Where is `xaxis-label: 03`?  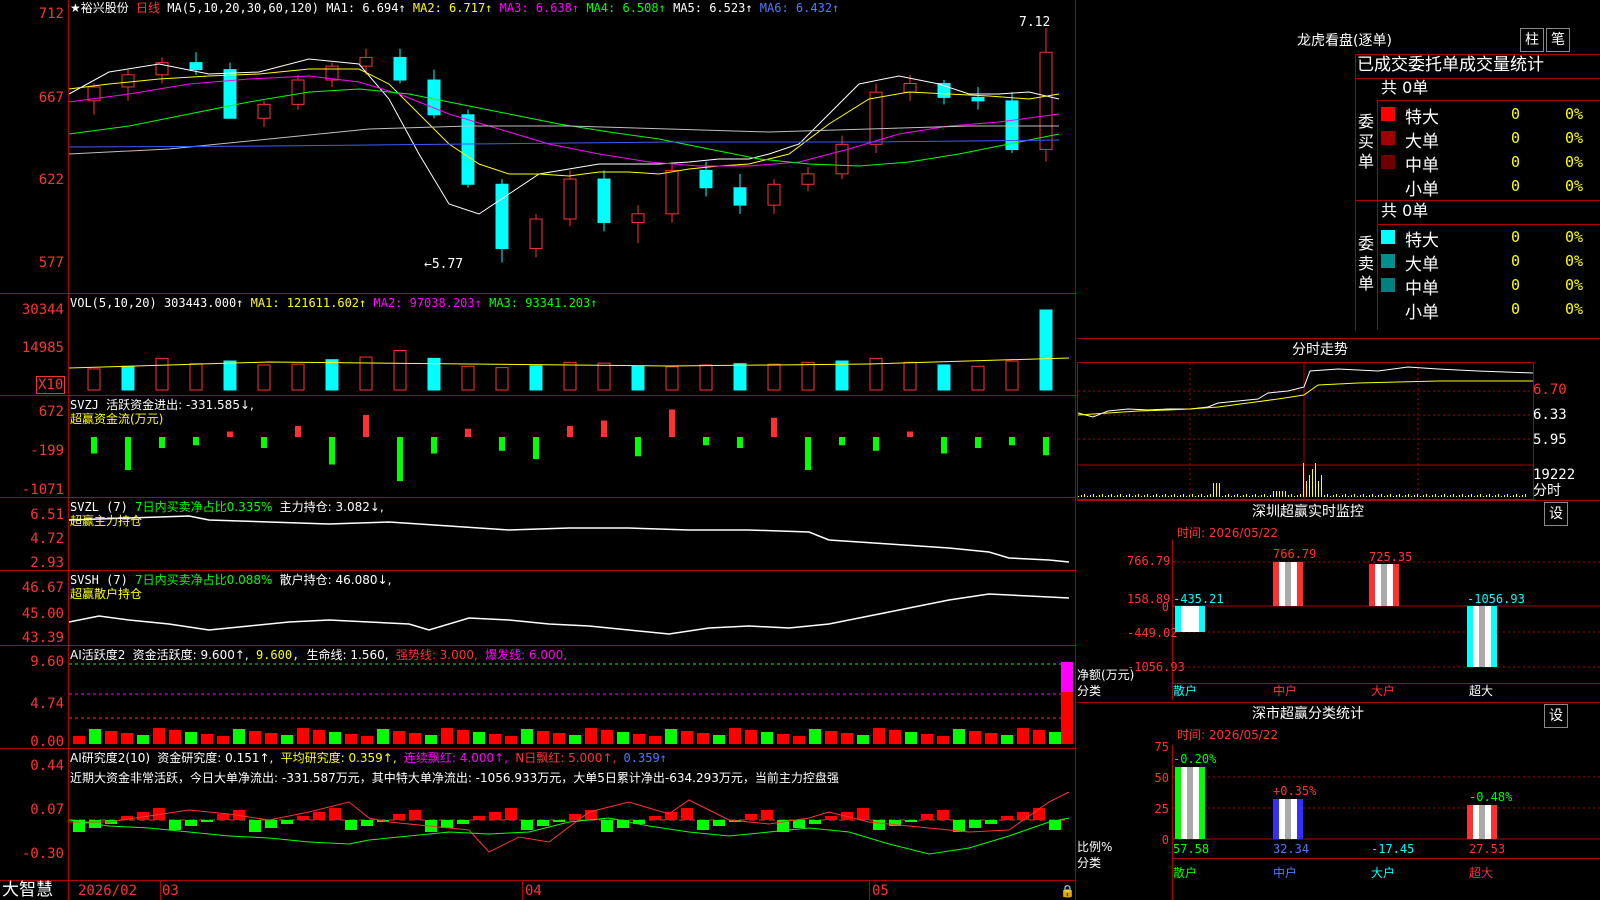 xaxis-label: 03 is located at coordinates (170, 891).